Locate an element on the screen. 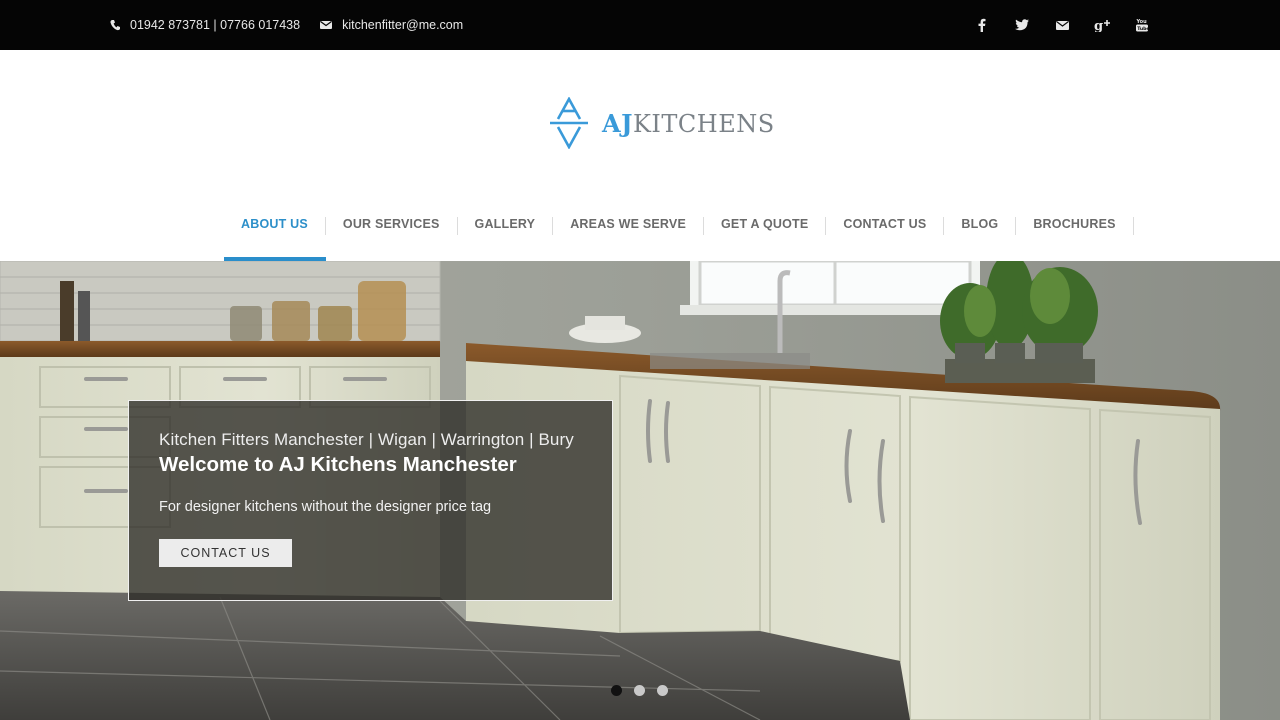  phone-icon is located at coordinates (115, 25).